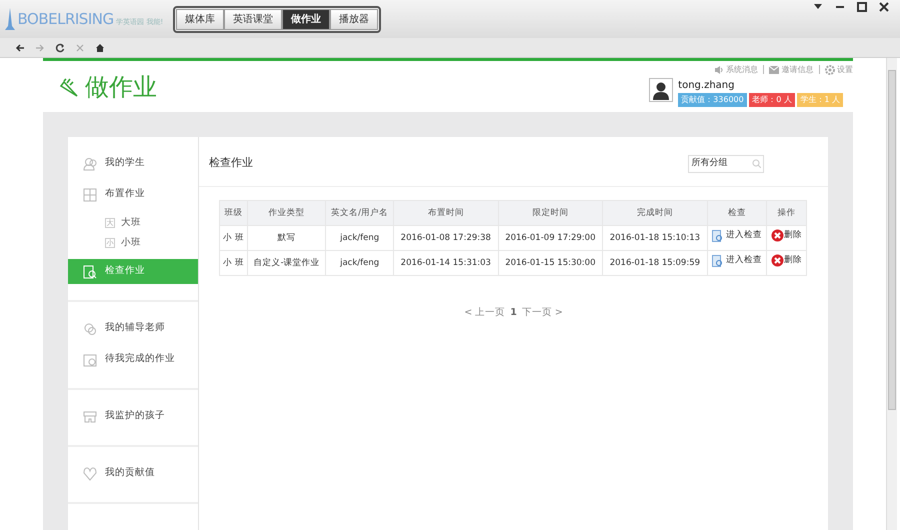 The image size is (900, 530). What do you see at coordinates (66, 19) in the screenshot?
I see `logo: BOBELRISING` at bounding box center [66, 19].